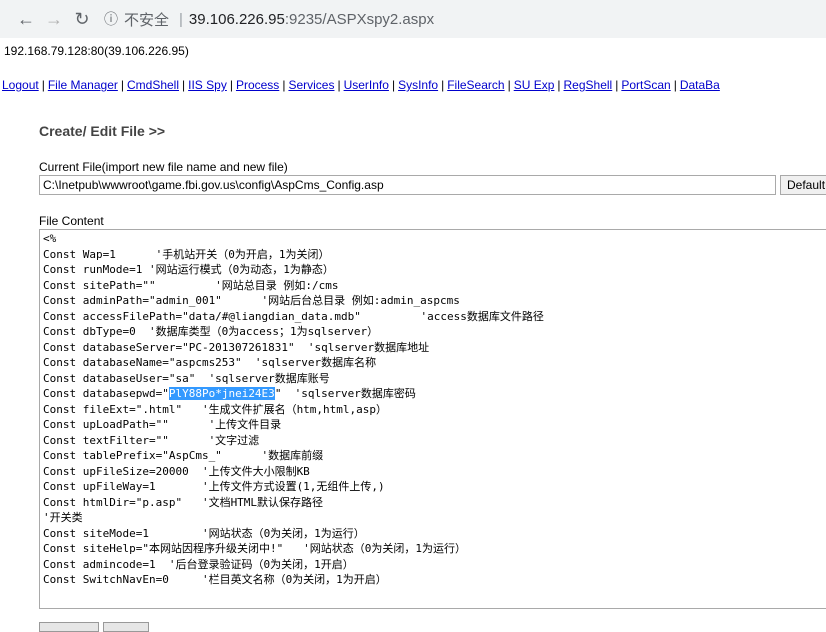 This screenshot has height=632, width=826. I want to click on code-line: Const htmlDir="p.asp" '文档HTML默认保存路径, so click(183, 502).